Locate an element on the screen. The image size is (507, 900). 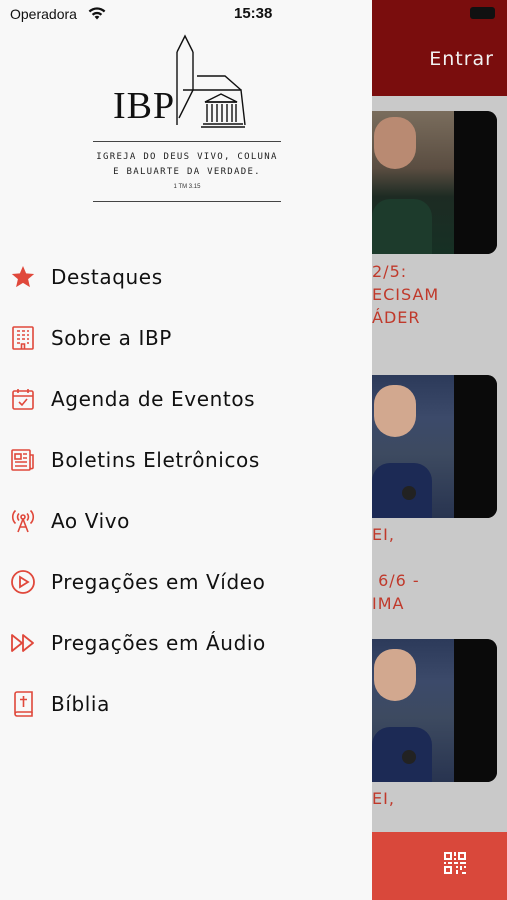
login-button: Entrar is located at coordinates (461, 59).